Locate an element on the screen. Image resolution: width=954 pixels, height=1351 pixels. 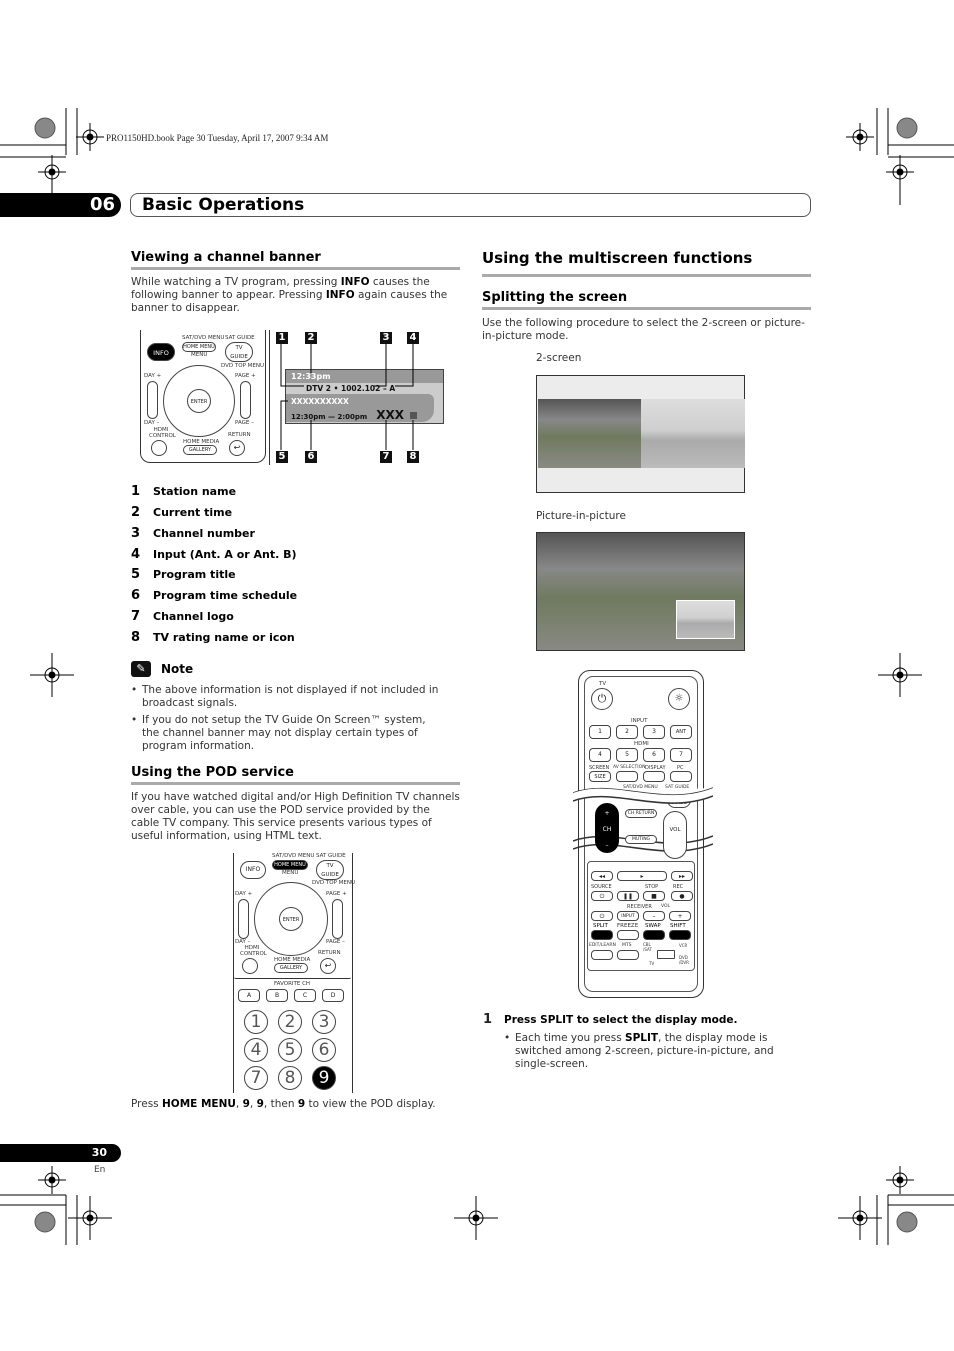
digit-4-button: 4 is located at coordinates (256, 1050).